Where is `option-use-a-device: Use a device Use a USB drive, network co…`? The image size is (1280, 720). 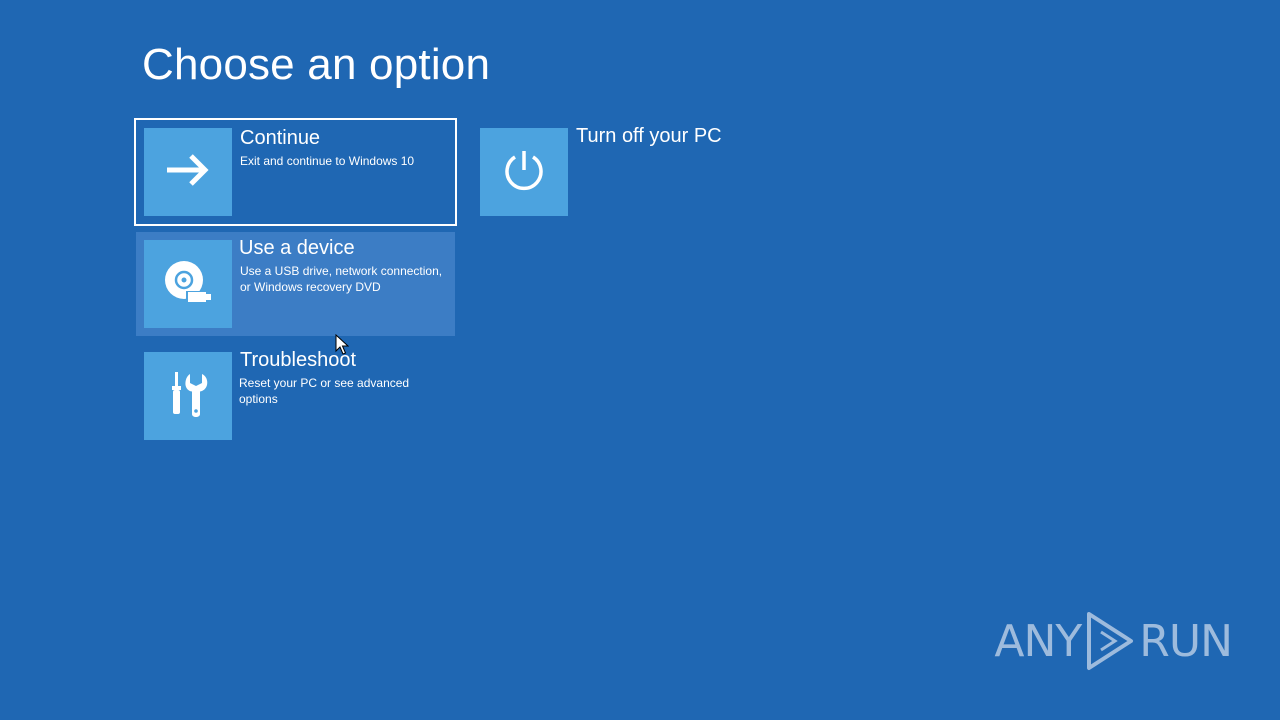
option-use-a-device: Use a device Use a USB drive, network co… is located at coordinates (295, 284).